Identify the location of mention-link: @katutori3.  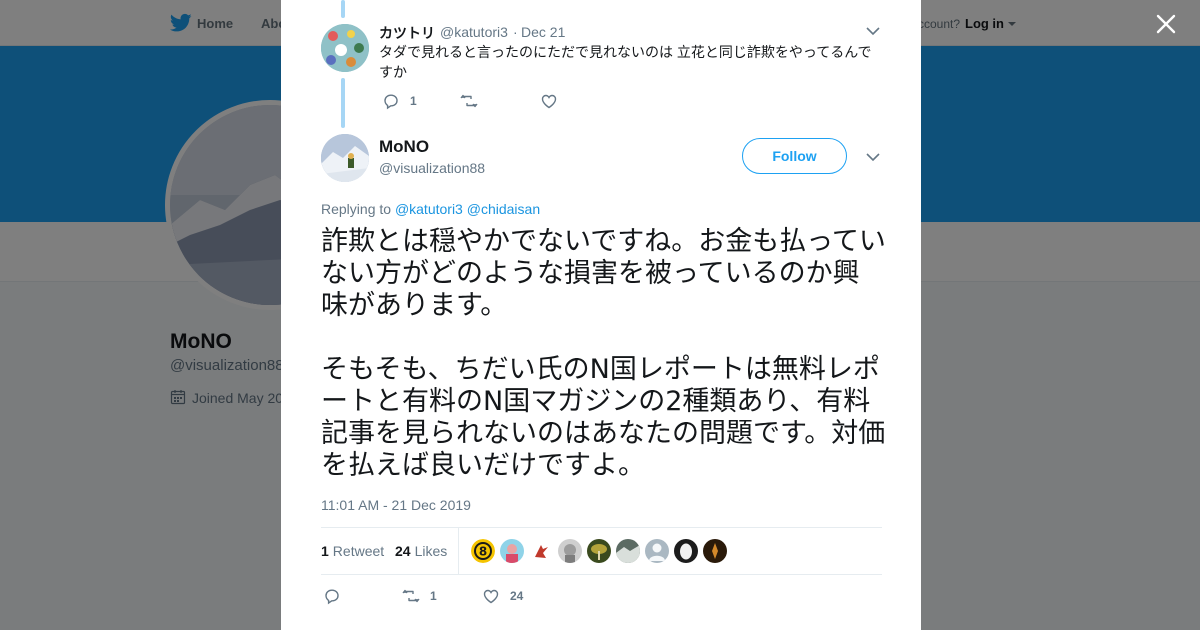
(429, 209).